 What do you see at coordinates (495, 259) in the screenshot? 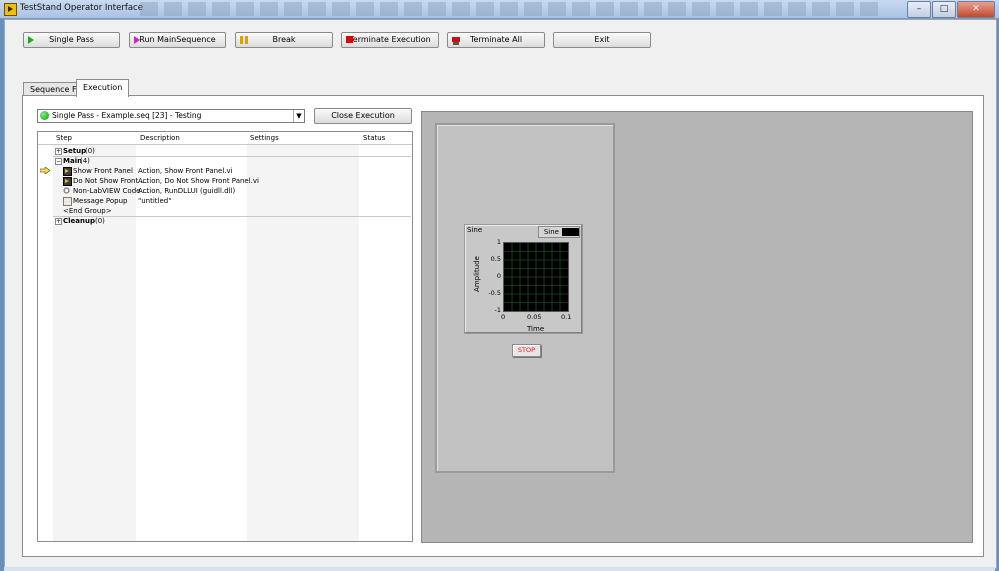
I see `y-tick-label: 0.5` at bounding box center [495, 259].